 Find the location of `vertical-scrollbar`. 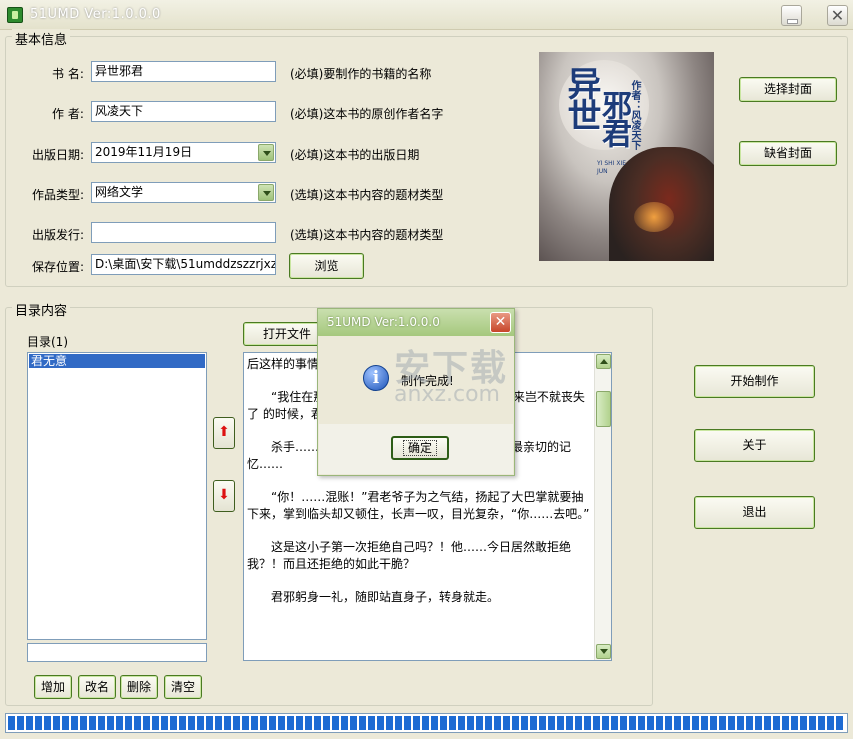

vertical-scrollbar is located at coordinates (602, 506).